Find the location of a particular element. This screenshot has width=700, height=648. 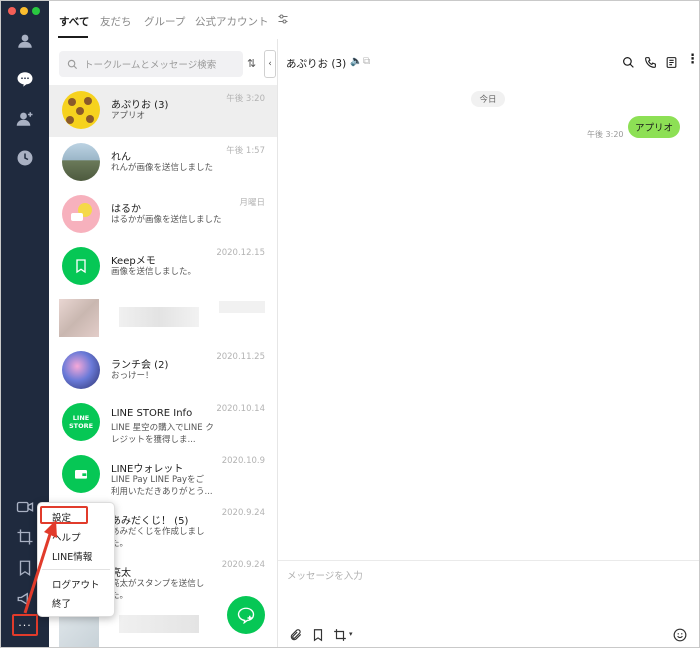

annotation-arrow is located at coordinates (40, 567).